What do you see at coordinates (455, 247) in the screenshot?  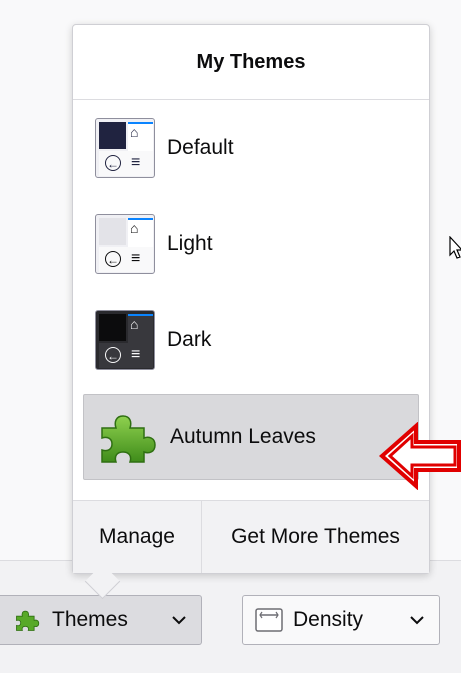 I see `mouse-cursor-icon` at bounding box center [455, 247].